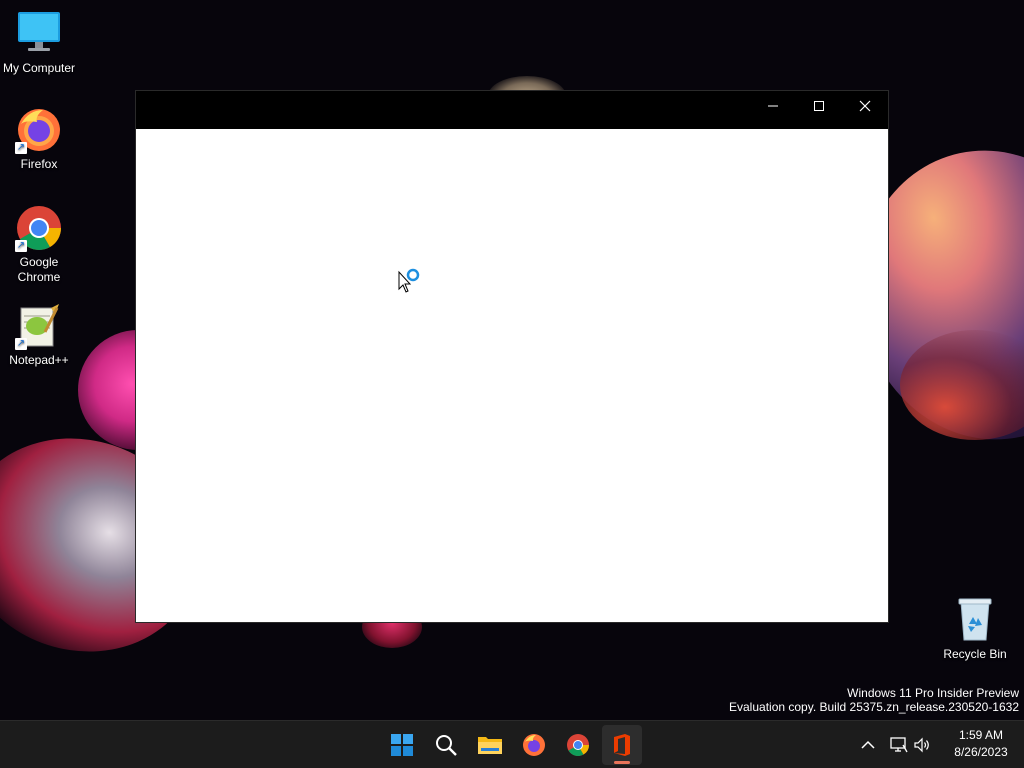  I want to click on minimize-icon, so click(773, 106).